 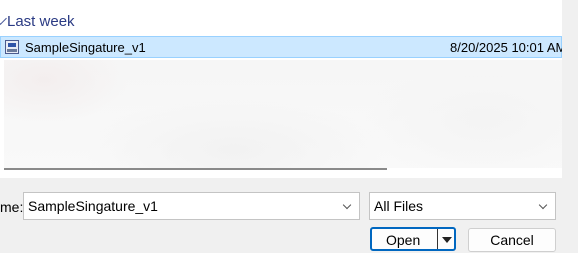 What do you see at coordinates (91, 206) in the screenshot?
I see `file-name-input: SampleSingature_v1` at bounding box center [91, 206].